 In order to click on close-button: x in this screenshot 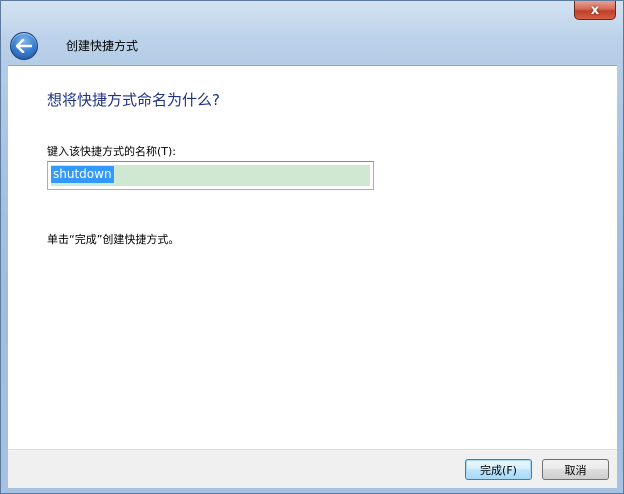, I will do `click(595, 10)`.